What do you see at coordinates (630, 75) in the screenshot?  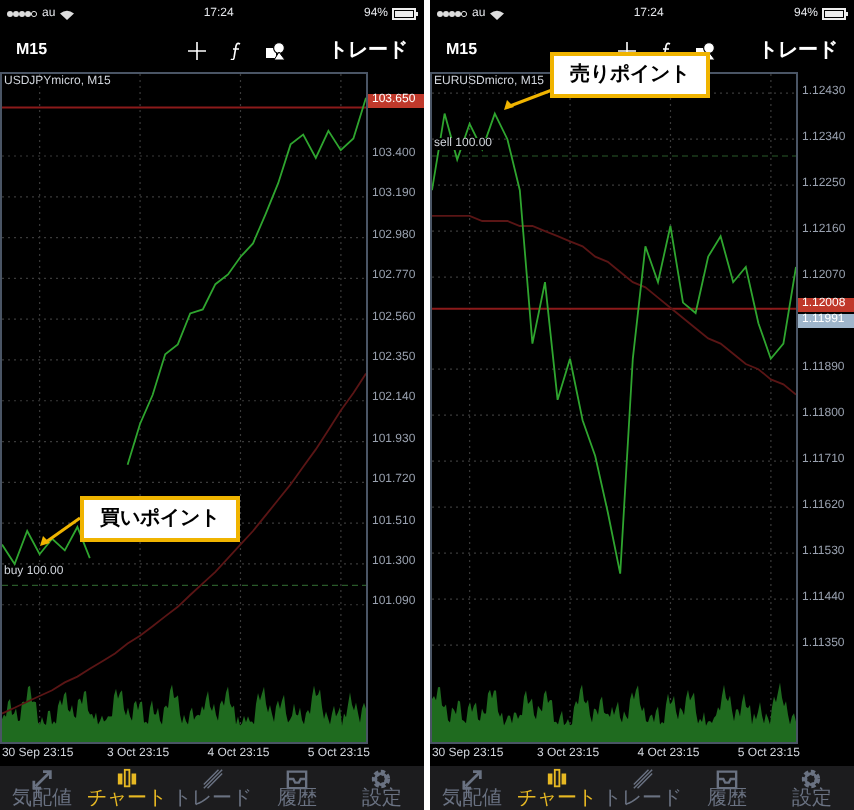 I see `callout-tooltip: 売りポイント` at bounding box center [630, 75].